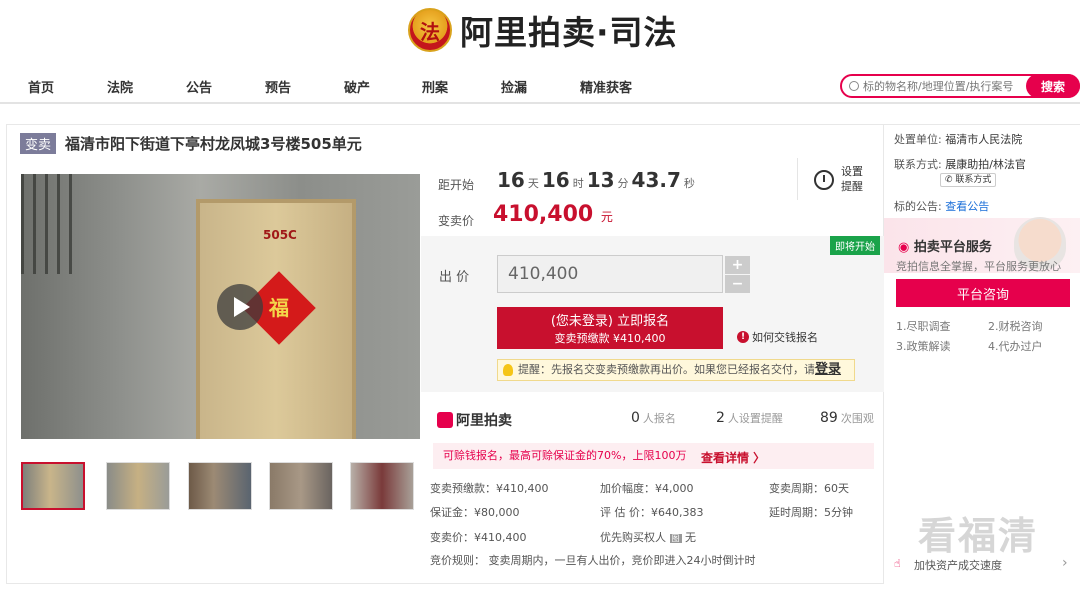  What do you see at coordinates (923, 326) in the screenshot?
I see `service-item-1: 1.尽职调查` at bounding box center [923, 326].